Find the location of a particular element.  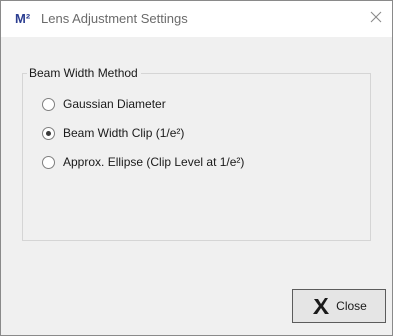

radio-label: Beam Width Clip (1/e²) is located at coordinates (124, 133).